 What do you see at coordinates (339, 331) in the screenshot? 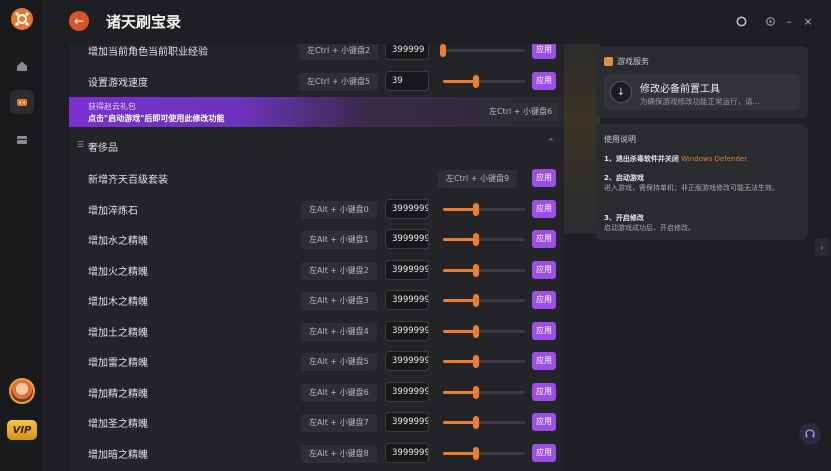
I see `hotkey-badge: 左Alt + 小键盘4` at bounding box center [339, 331].